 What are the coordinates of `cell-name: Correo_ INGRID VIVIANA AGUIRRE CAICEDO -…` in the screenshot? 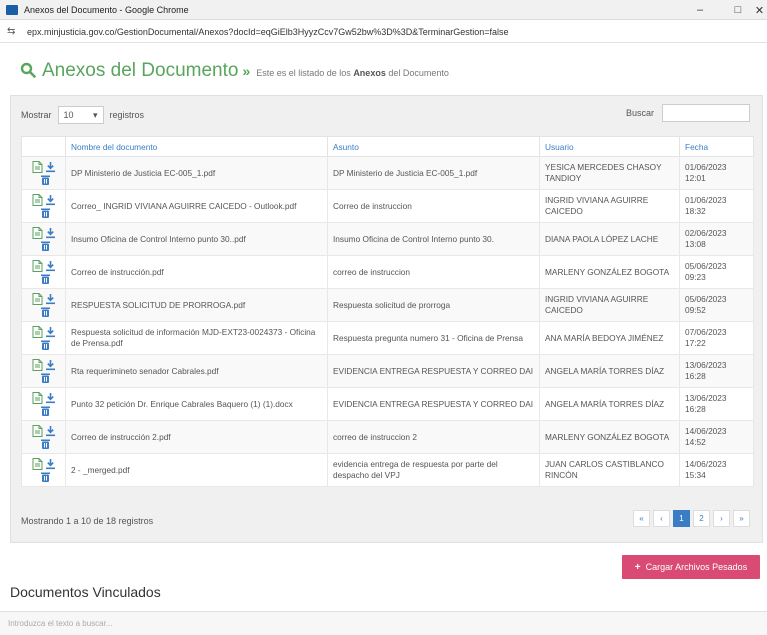 It's located at (196, 206).